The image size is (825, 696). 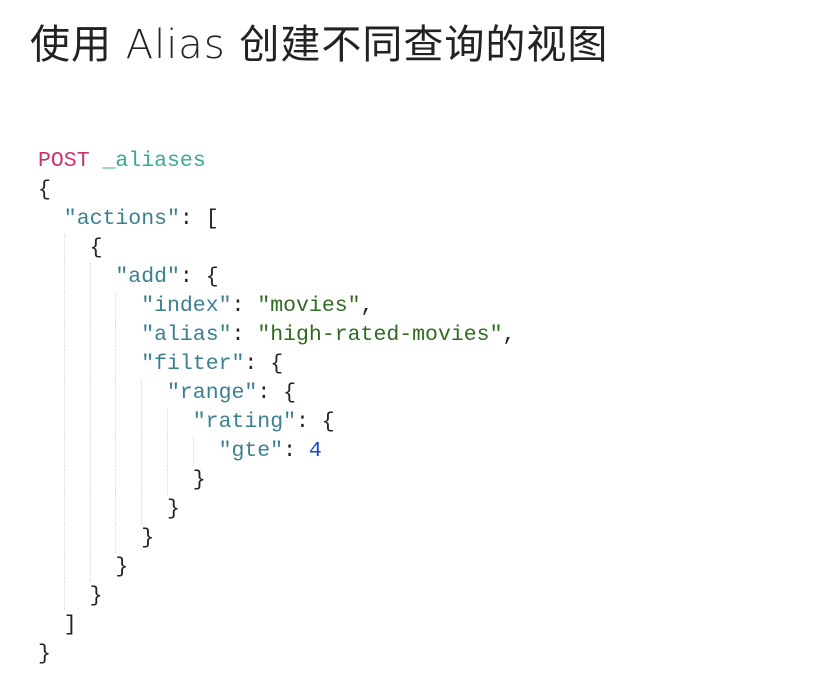 What do you see at coordinates (96, 161) in the screenshot?
I see `code-token-p` at bounding box center [96, 161].